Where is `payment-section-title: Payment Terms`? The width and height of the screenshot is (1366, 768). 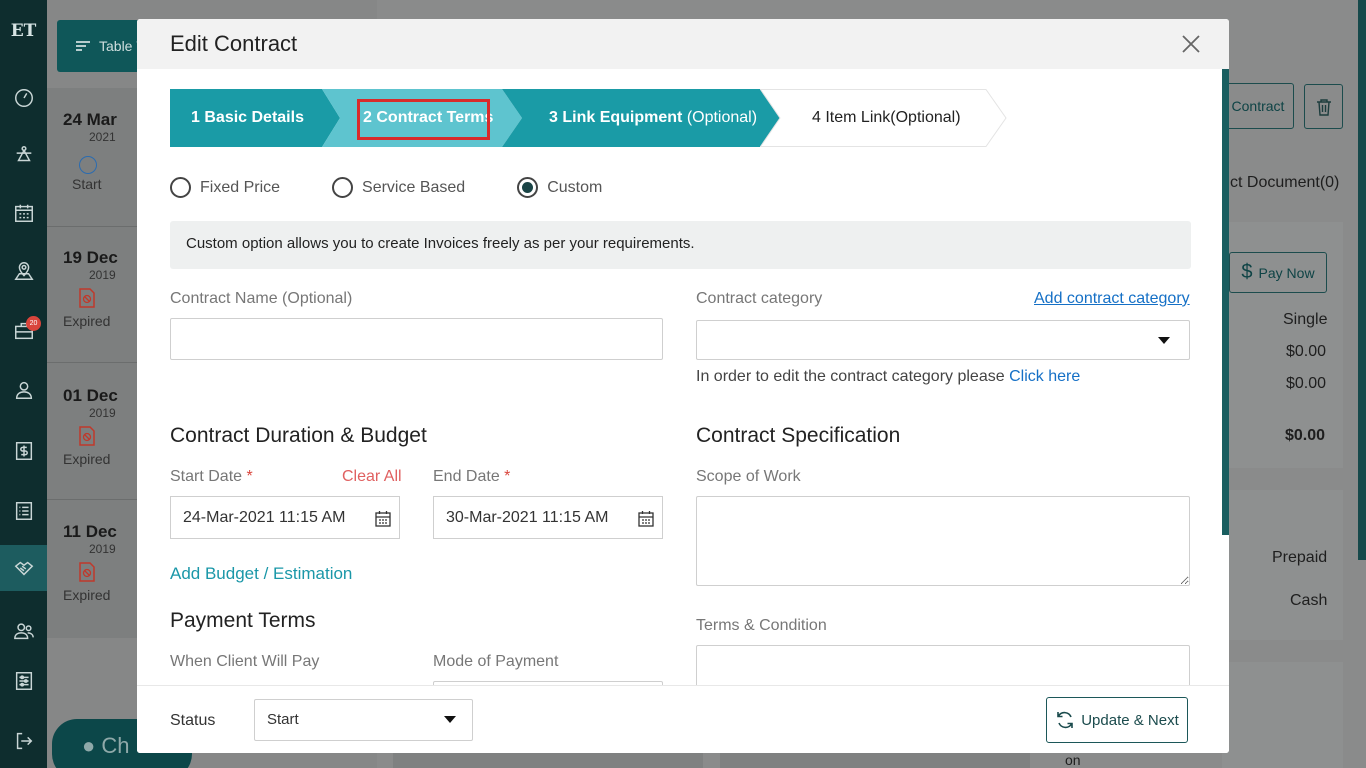 payment-section-title: Payment Terms is located at coordinates (243, 620).